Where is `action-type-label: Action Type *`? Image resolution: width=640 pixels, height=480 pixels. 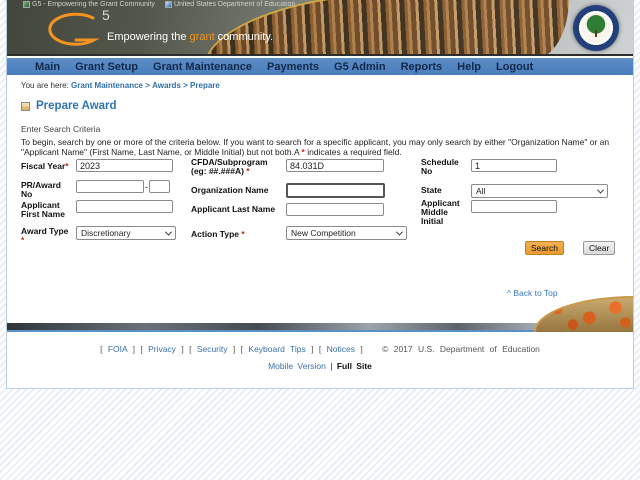
action-type-label: Action Type * is located at coordinates (218, 234).